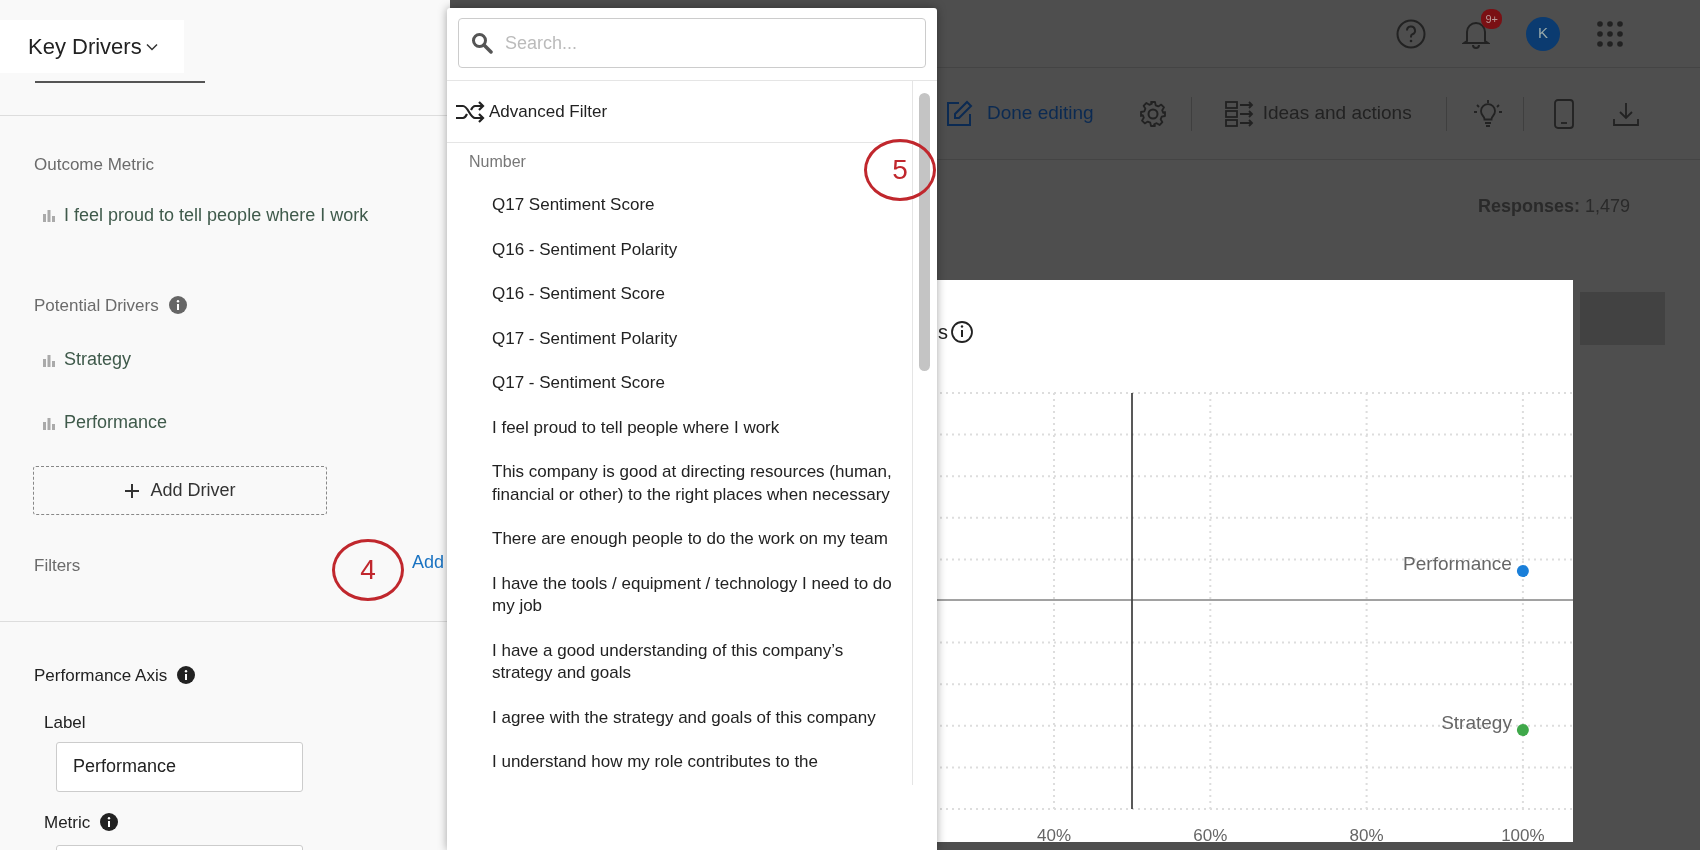 Image resolution: width=1700 pixels, height=850 pixels. Describe the element at coordinates (1610, 33) in the screenshot. I see `apps-grid-icon` at that location.